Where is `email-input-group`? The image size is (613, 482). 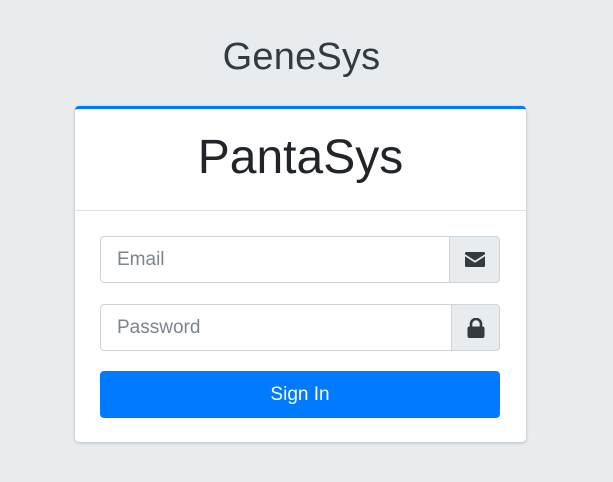
email-input-group is located at coordinates (300, 259).